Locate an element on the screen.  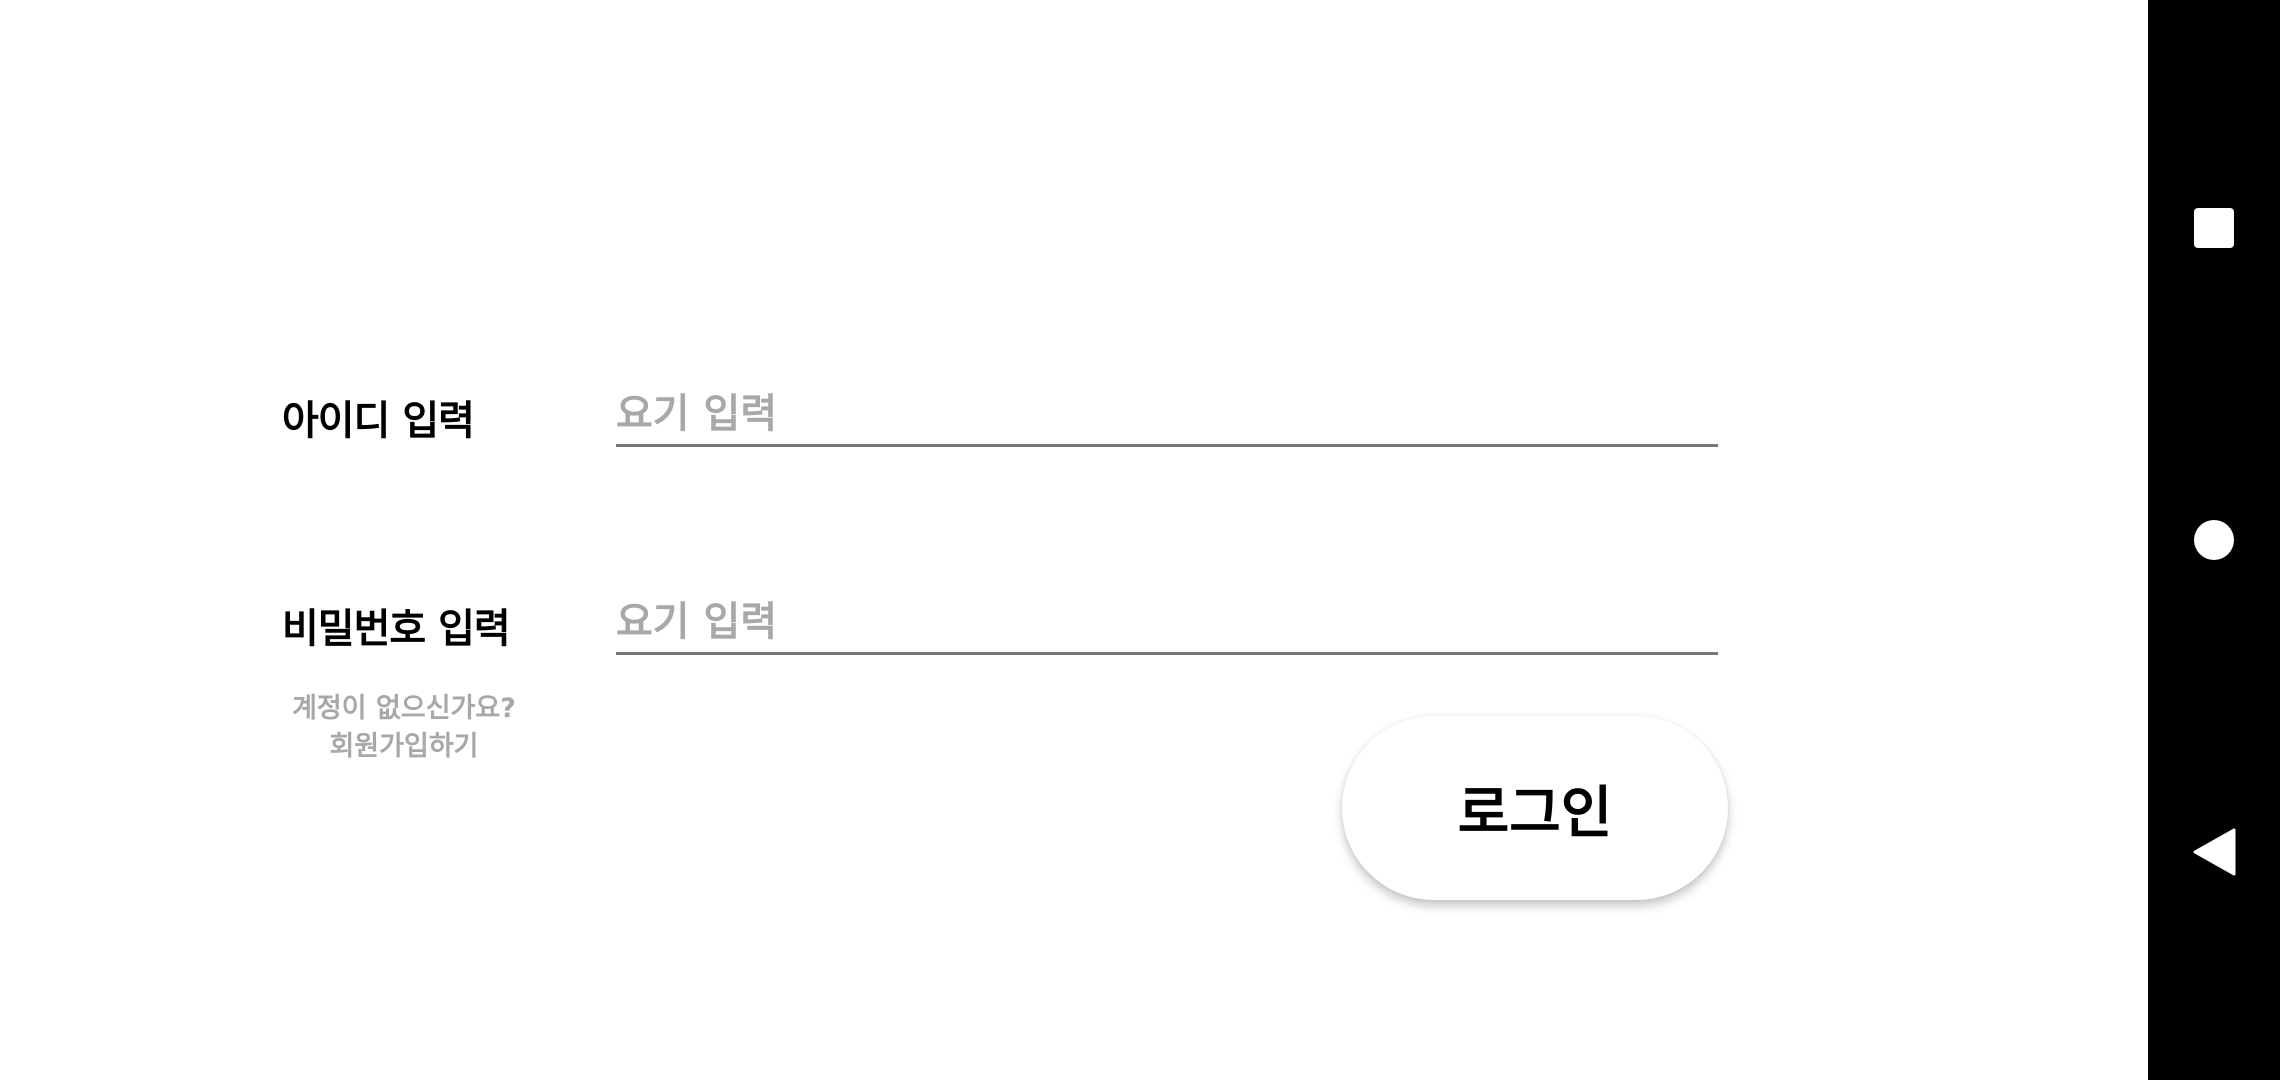
system-navigation-bar is located at coordinates (2214, 540).